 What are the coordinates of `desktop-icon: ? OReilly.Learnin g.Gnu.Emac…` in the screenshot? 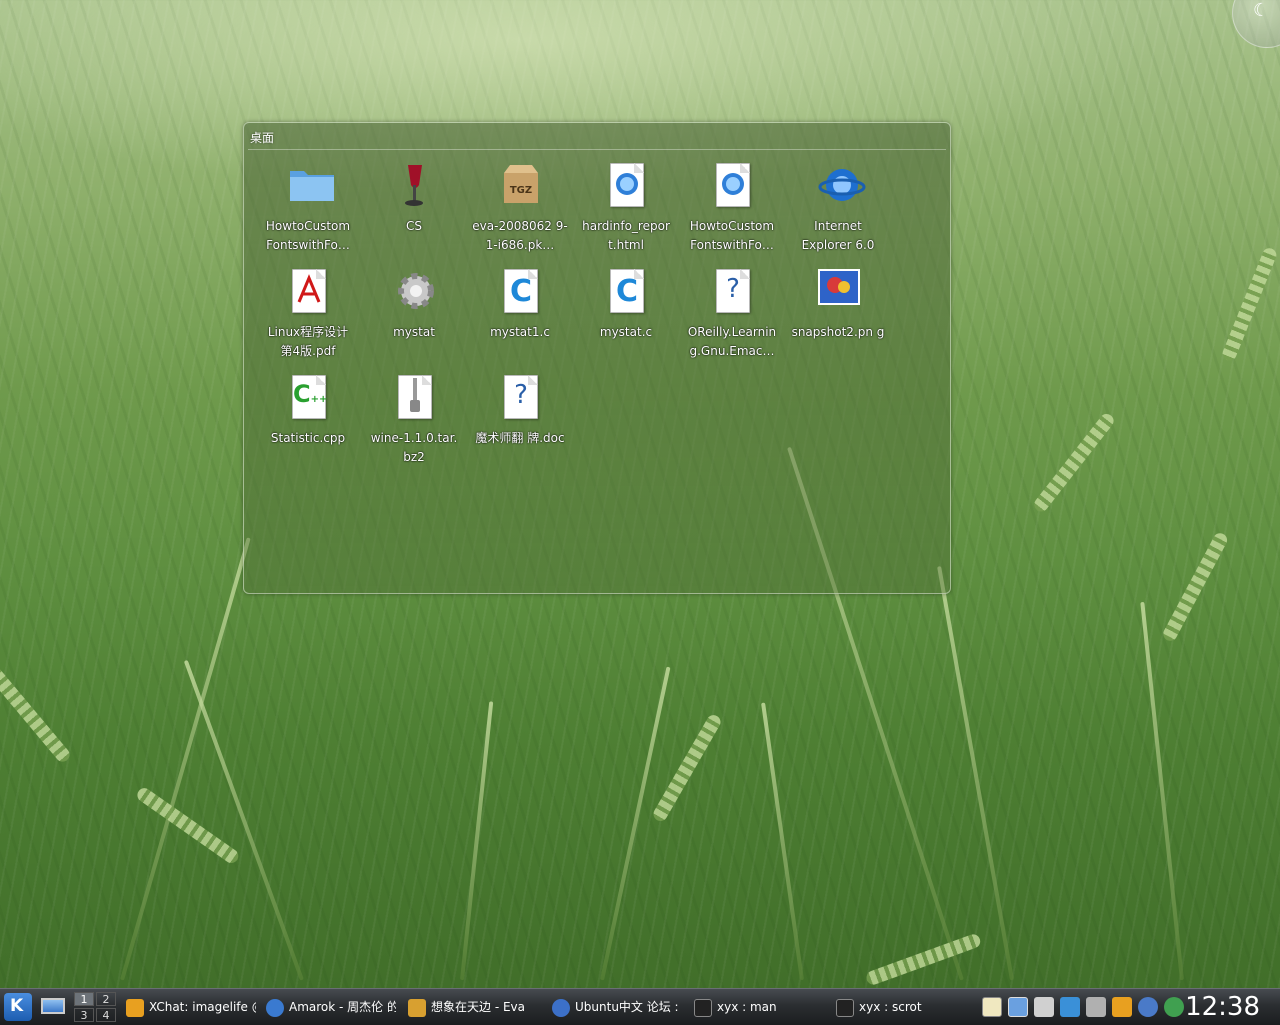 It's located at (732, 309).